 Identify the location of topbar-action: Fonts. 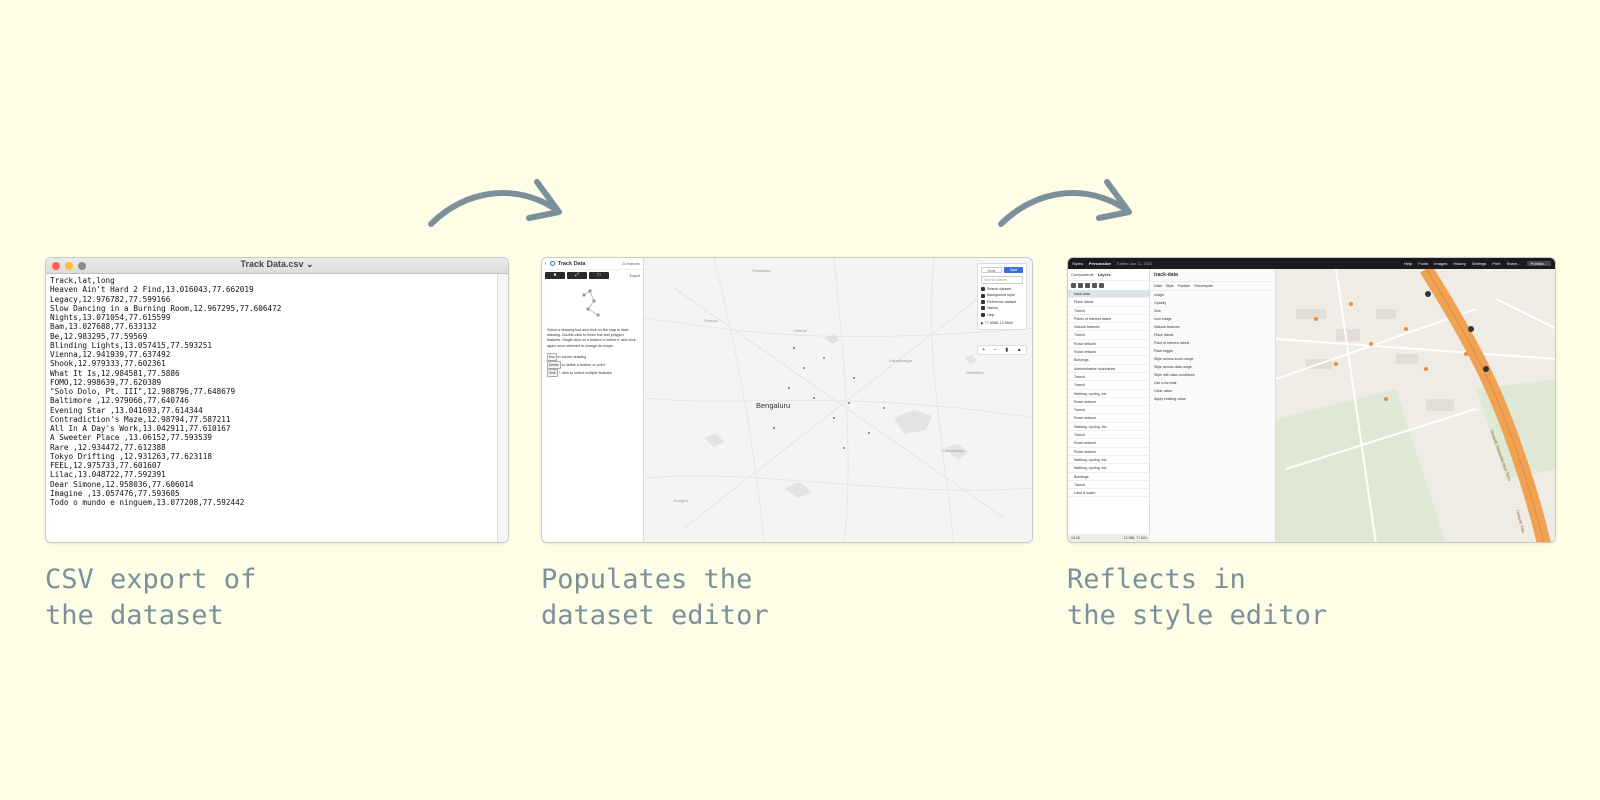
(1423, 263).